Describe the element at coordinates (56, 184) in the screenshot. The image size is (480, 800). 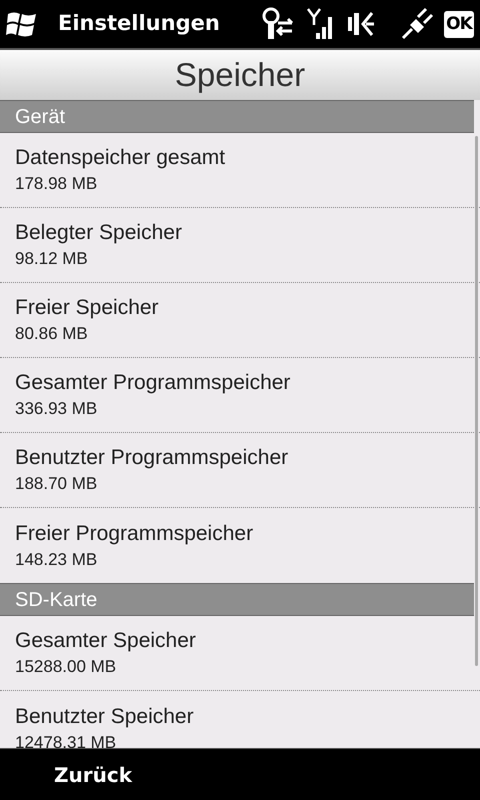
I see `setting-value: 178.98 MB` at that location.